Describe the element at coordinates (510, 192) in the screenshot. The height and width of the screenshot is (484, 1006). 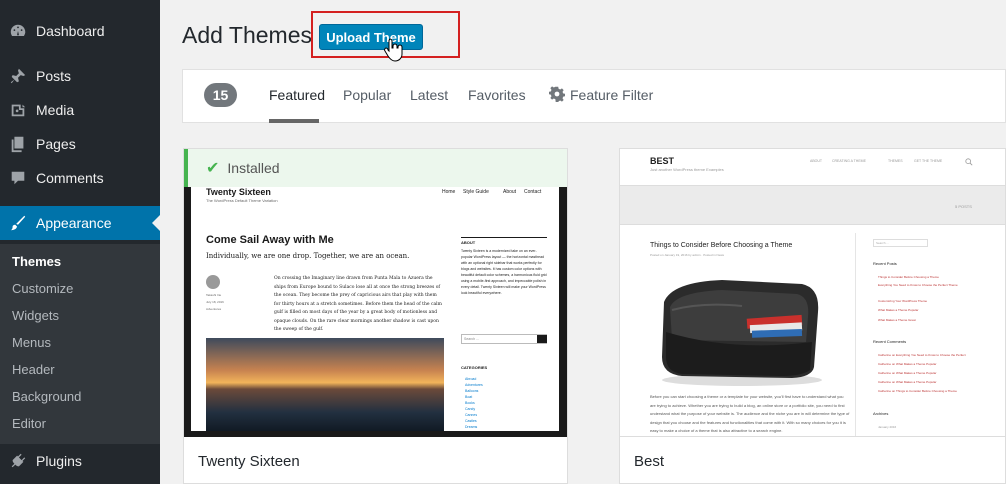
I see `preview-nav-item: About` at that location.